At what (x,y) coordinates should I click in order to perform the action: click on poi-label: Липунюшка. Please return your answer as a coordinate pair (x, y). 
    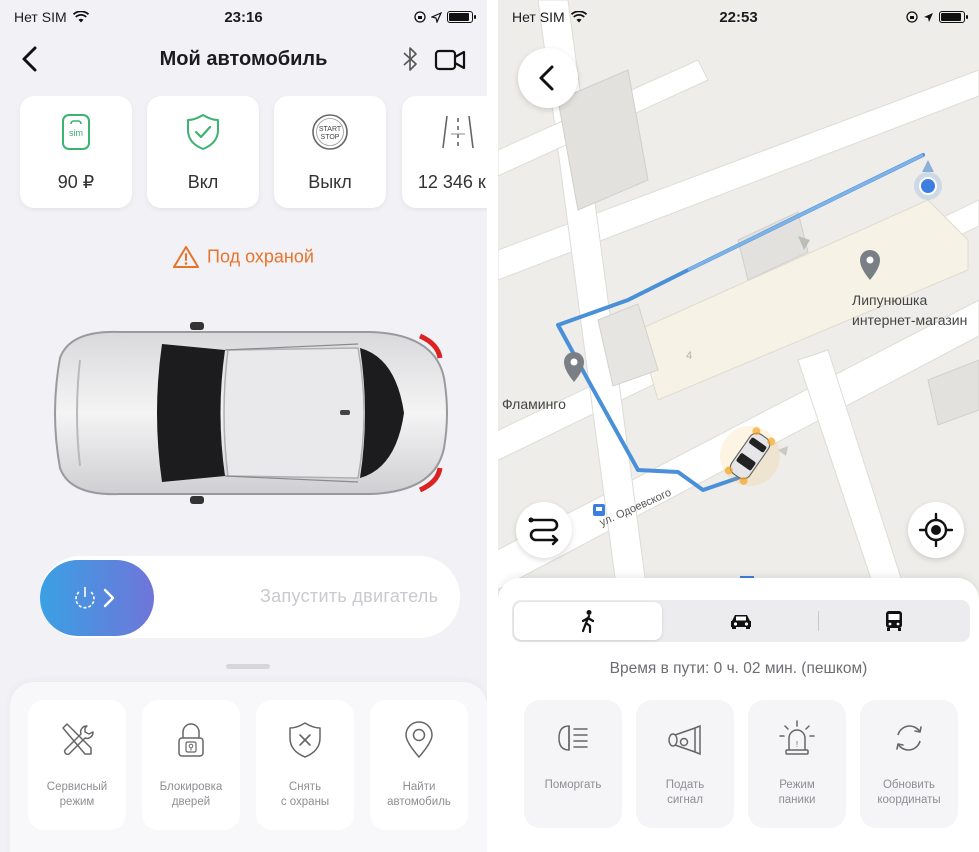
    Looking at the image, I should click on (890, 300).